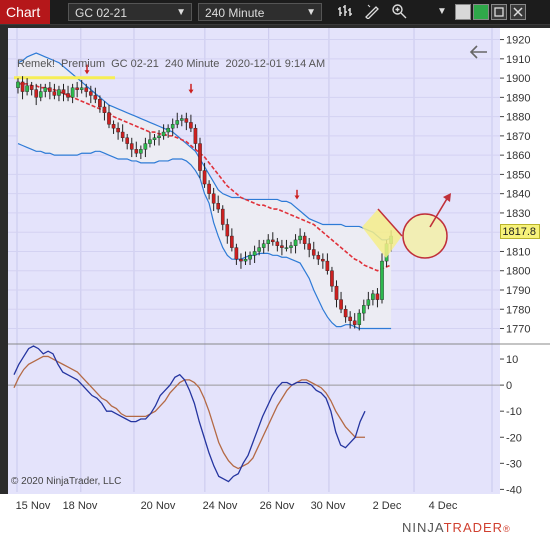 The image size is (550, 538). Describe the element at coordinates (33, 506) in the screenshot. I see `x-tick-label: 15 Nov` at that location.